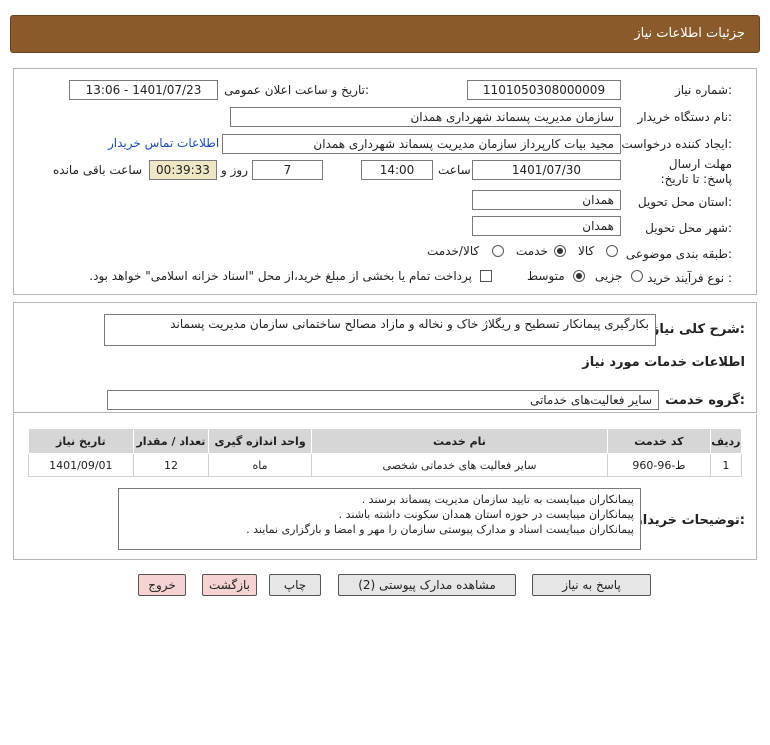  Describe the element at coordinates (498, 251) in the screenshot. I see `category-goods-service-radio` at that location.